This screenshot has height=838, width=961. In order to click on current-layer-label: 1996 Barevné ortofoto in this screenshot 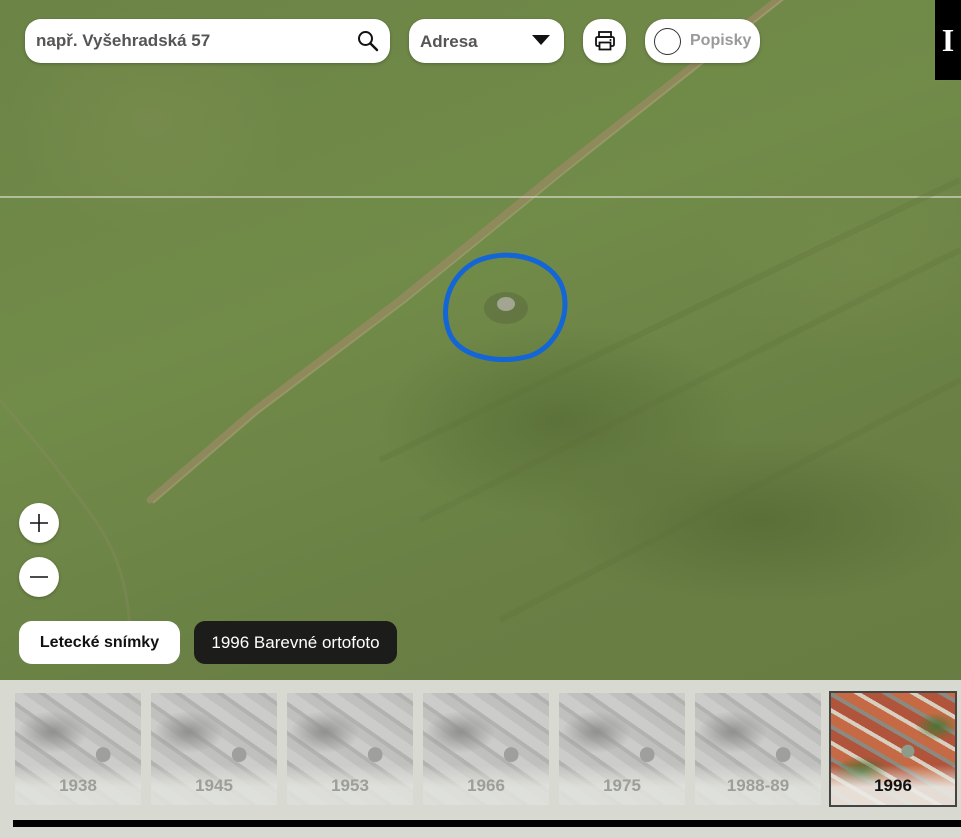, I will do `click(295, 642)`.